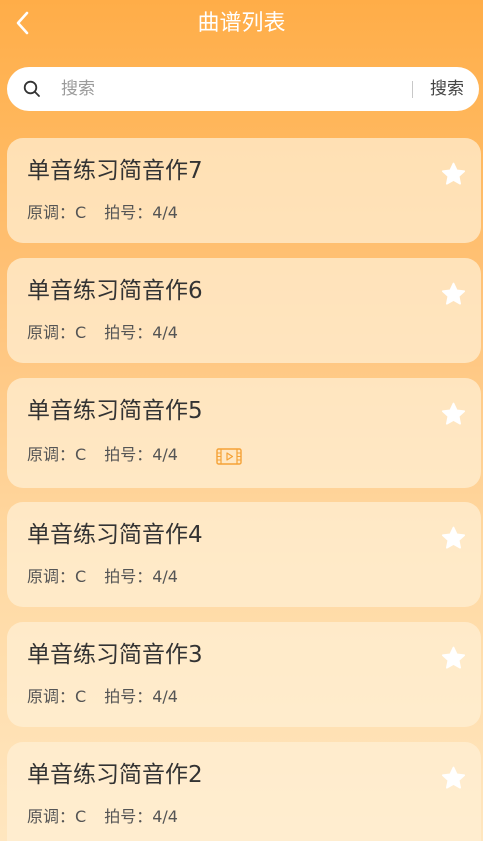 The height and width of the screenshot is (841, 483). Describe the element at coordinates (115, 775) in the screenshot. I see `score-title: 单音练习简音作2` at that location.